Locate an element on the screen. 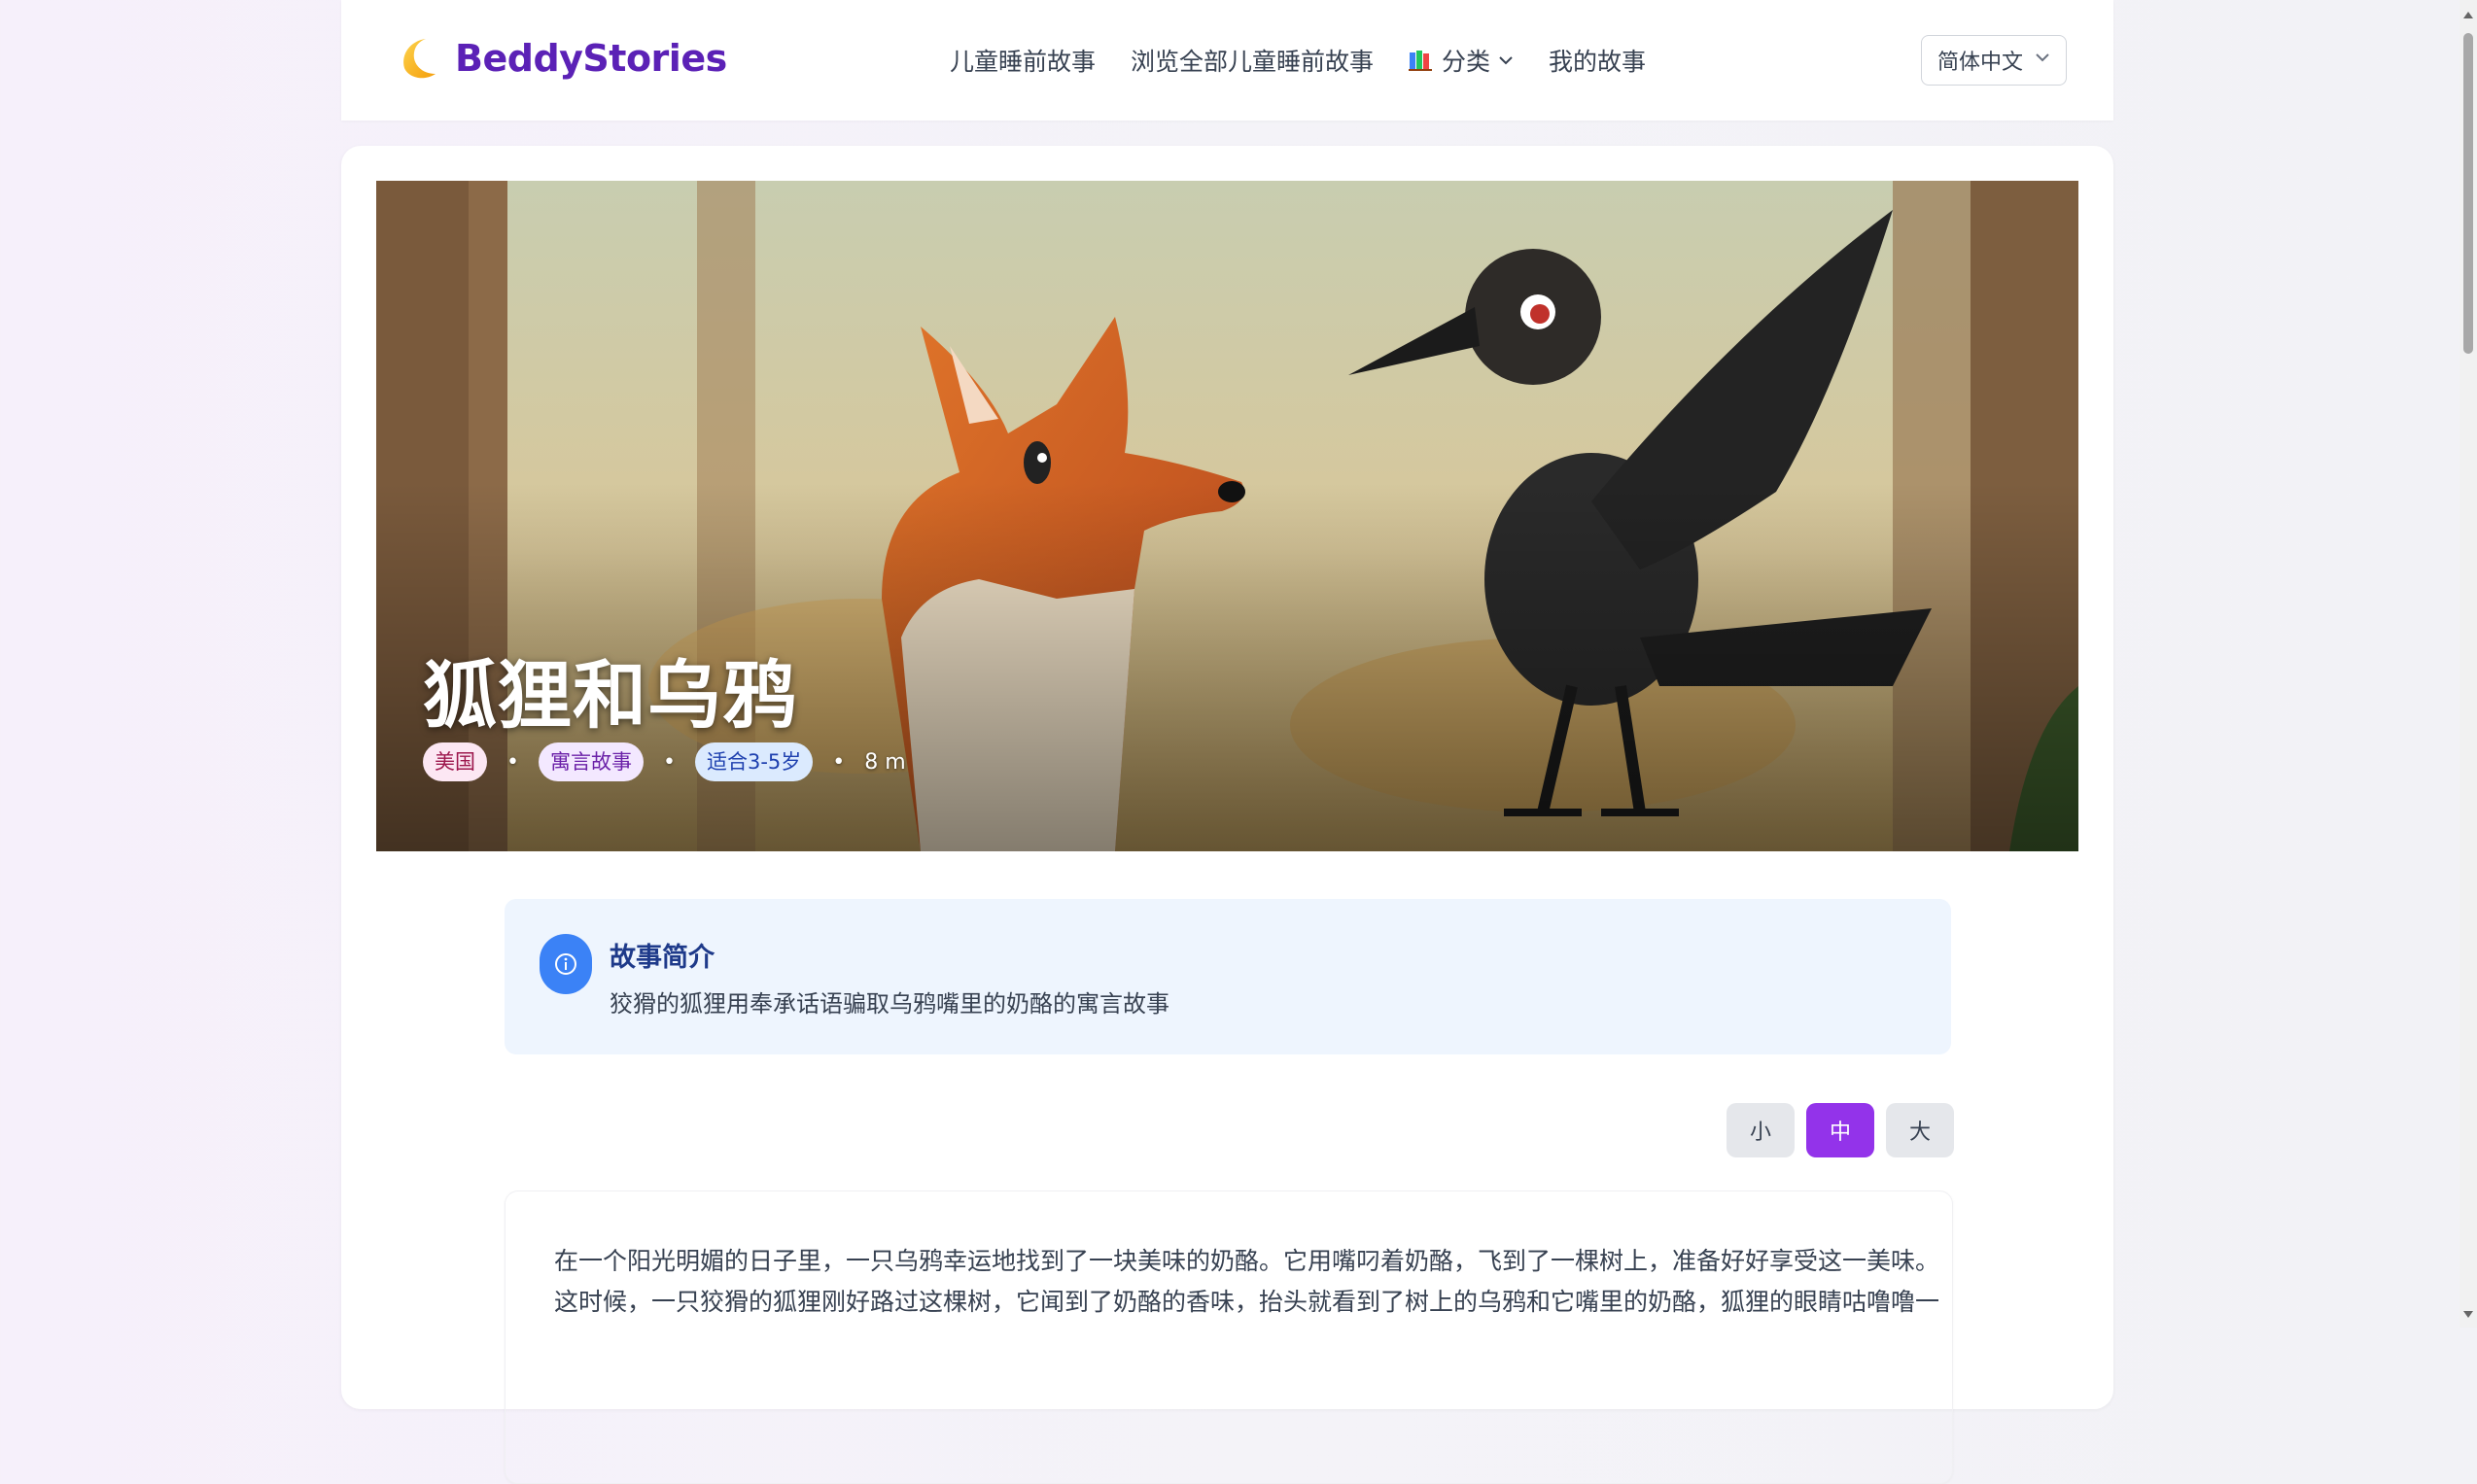 This screenshot has height=1484, width=2477. nav-label: 儿童睡前故事 is located at coordinates (1023, 62).